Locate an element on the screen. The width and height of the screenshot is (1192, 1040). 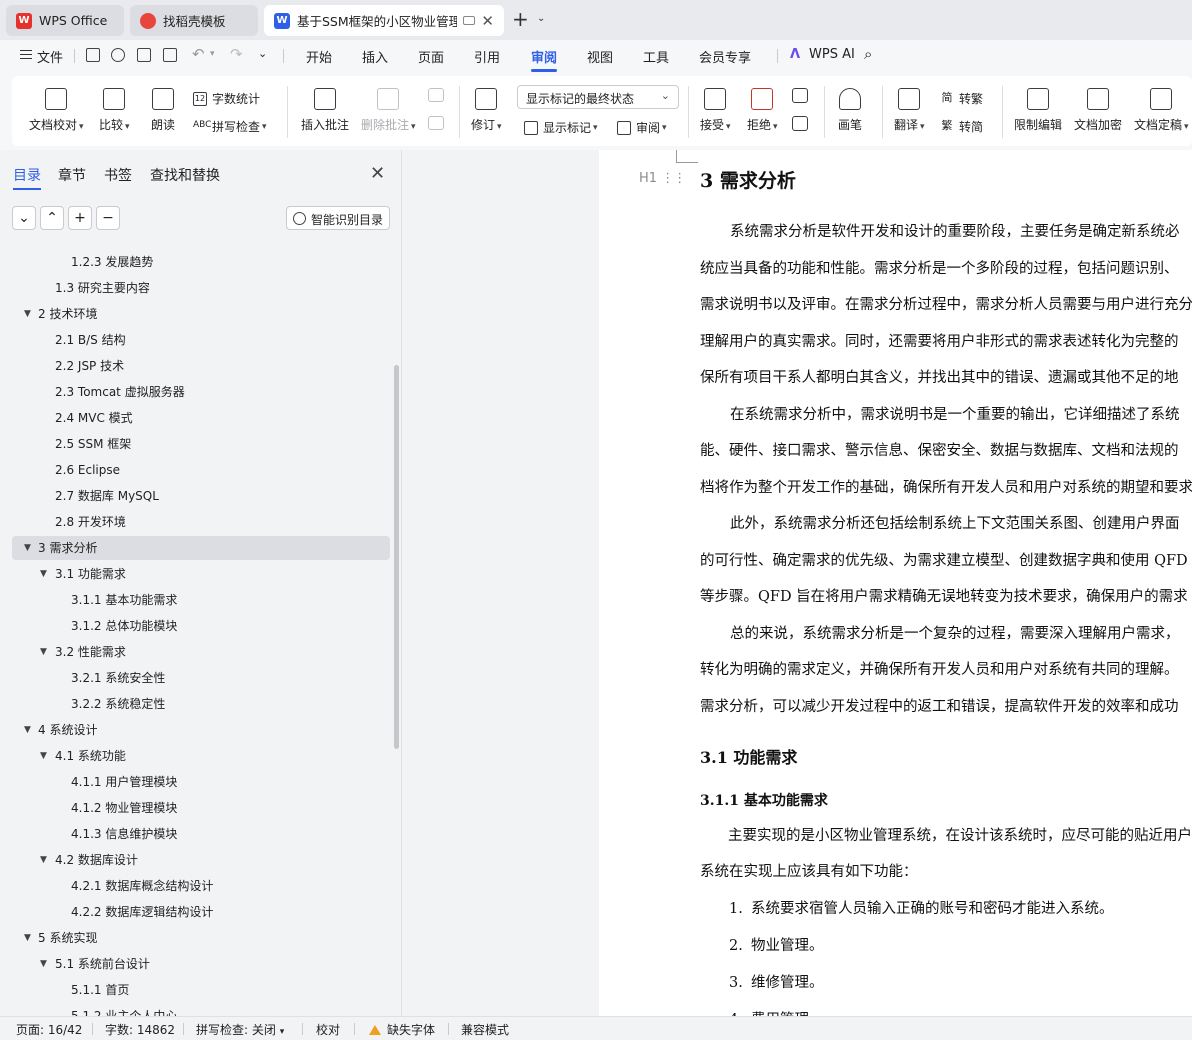
menu-tab-page: 页面 is located at coordinates (431, 56).